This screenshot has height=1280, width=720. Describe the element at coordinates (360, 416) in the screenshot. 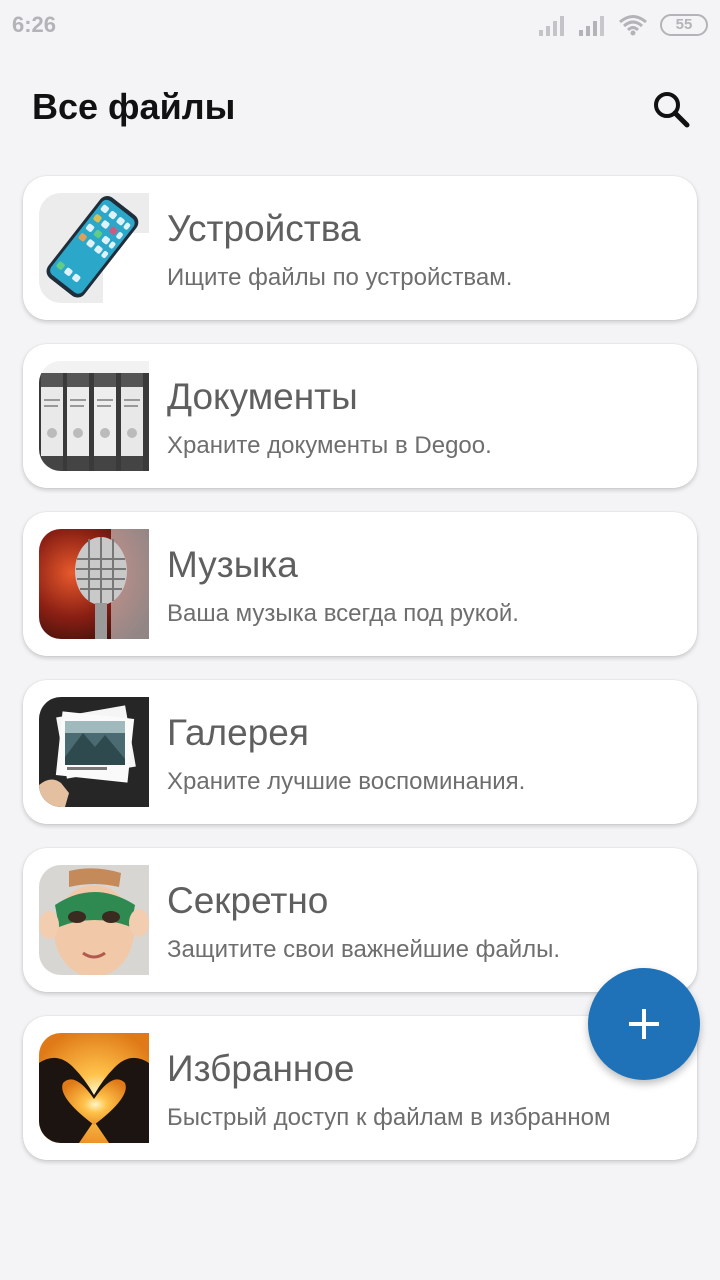

I see `category-card-documents: Документы Храните документы в Degoo.` at that location.